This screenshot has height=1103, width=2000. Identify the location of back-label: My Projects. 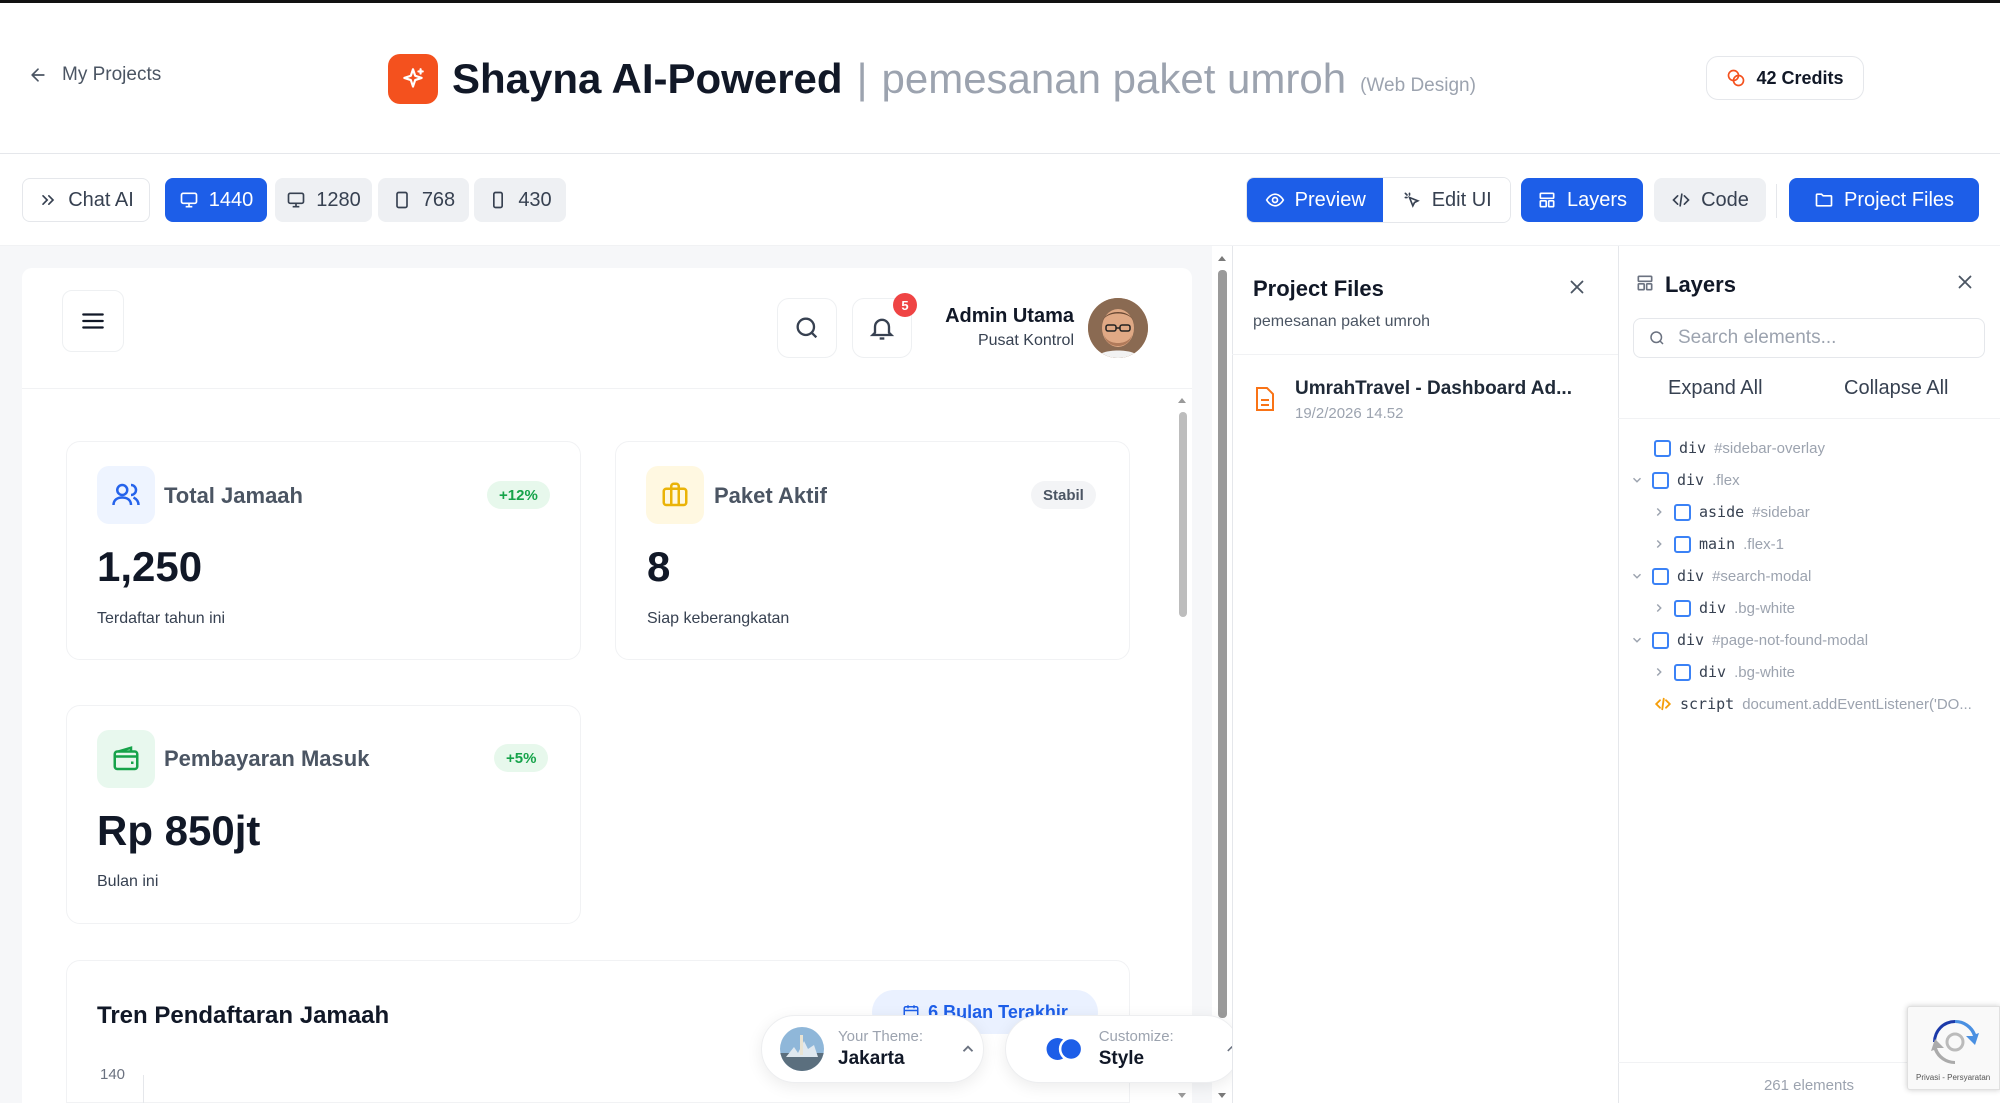
(112, 74).